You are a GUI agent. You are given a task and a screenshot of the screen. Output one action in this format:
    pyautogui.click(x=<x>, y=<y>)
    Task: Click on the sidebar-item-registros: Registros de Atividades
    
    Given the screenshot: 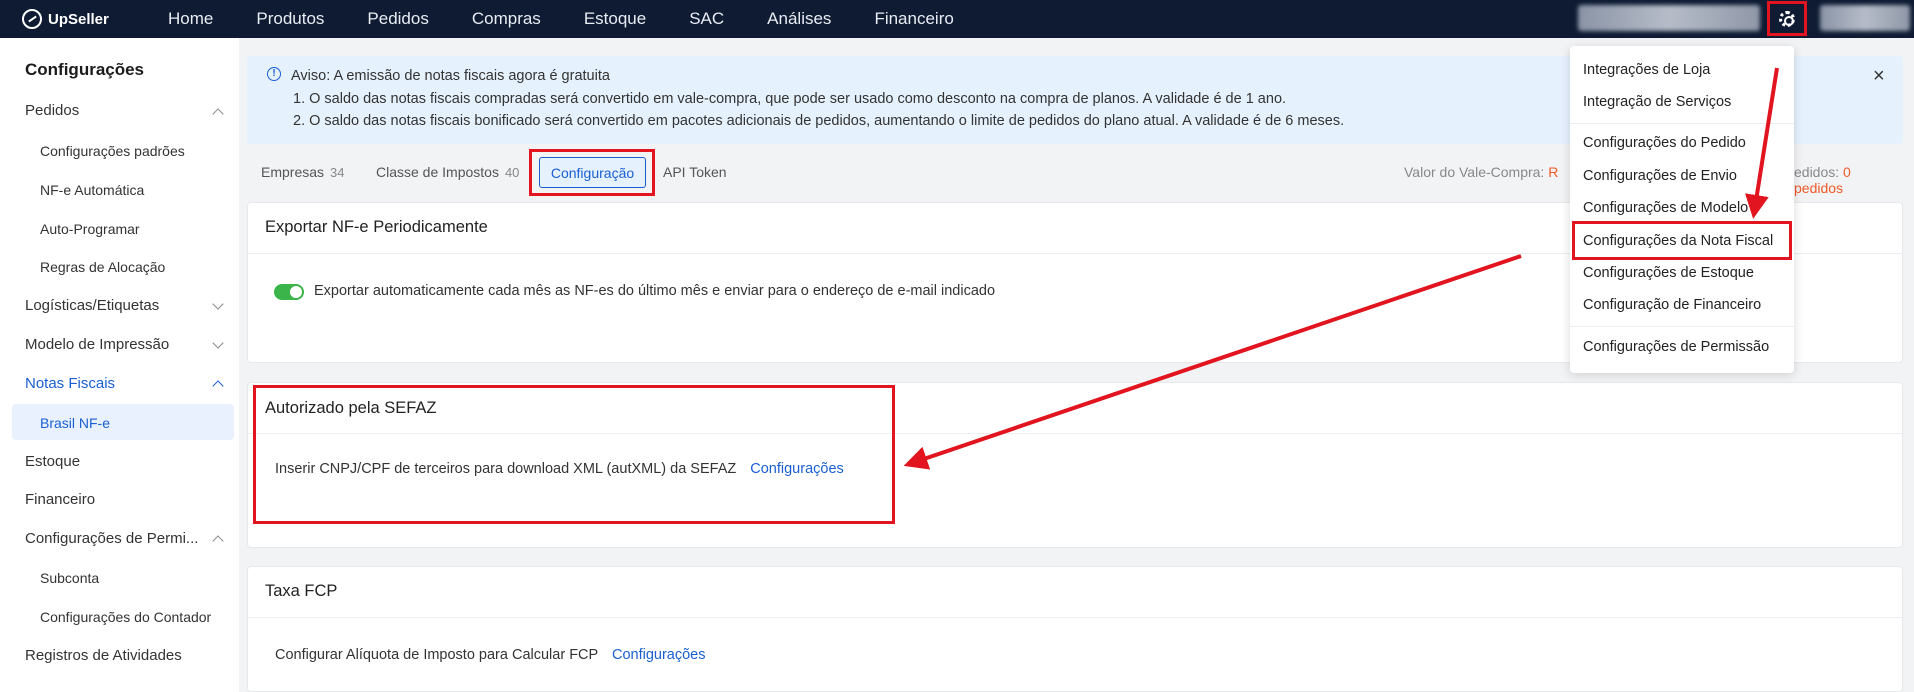 What is the action you would take?
    pyautogui.click(x=103, y=655)
    